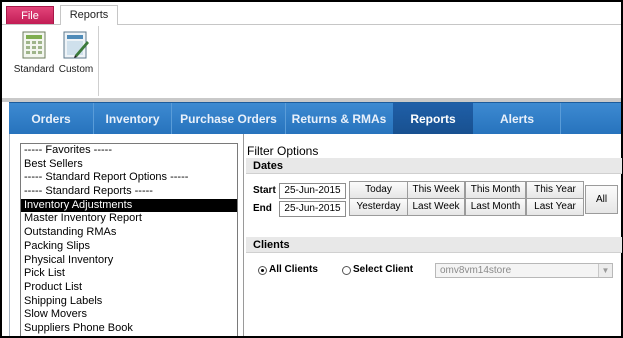 The image size is (623, 338). Describe the element at coordinates (98, 61) in the screenshot. I see `ribbon-separator` at that location.